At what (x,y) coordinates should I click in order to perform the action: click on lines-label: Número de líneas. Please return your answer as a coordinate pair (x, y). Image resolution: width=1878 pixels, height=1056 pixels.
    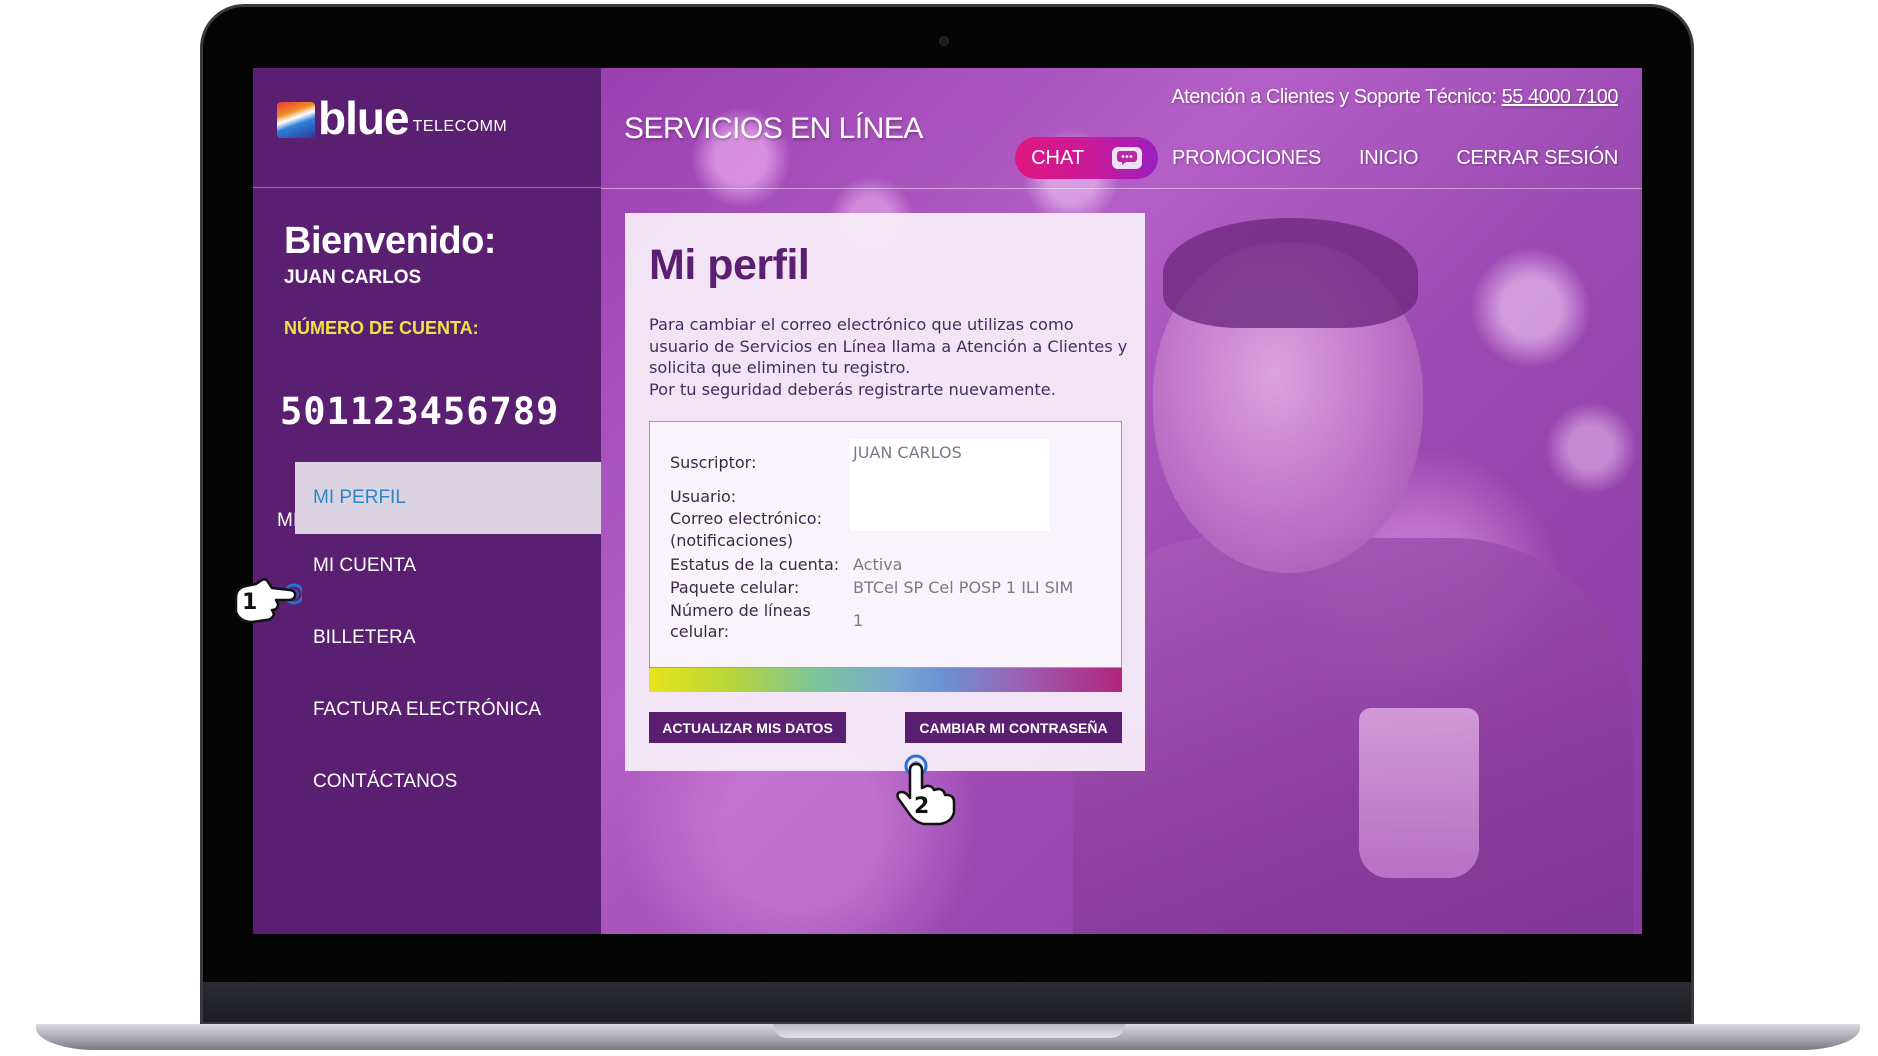
    Looking at the image, I should click on (740, 610).